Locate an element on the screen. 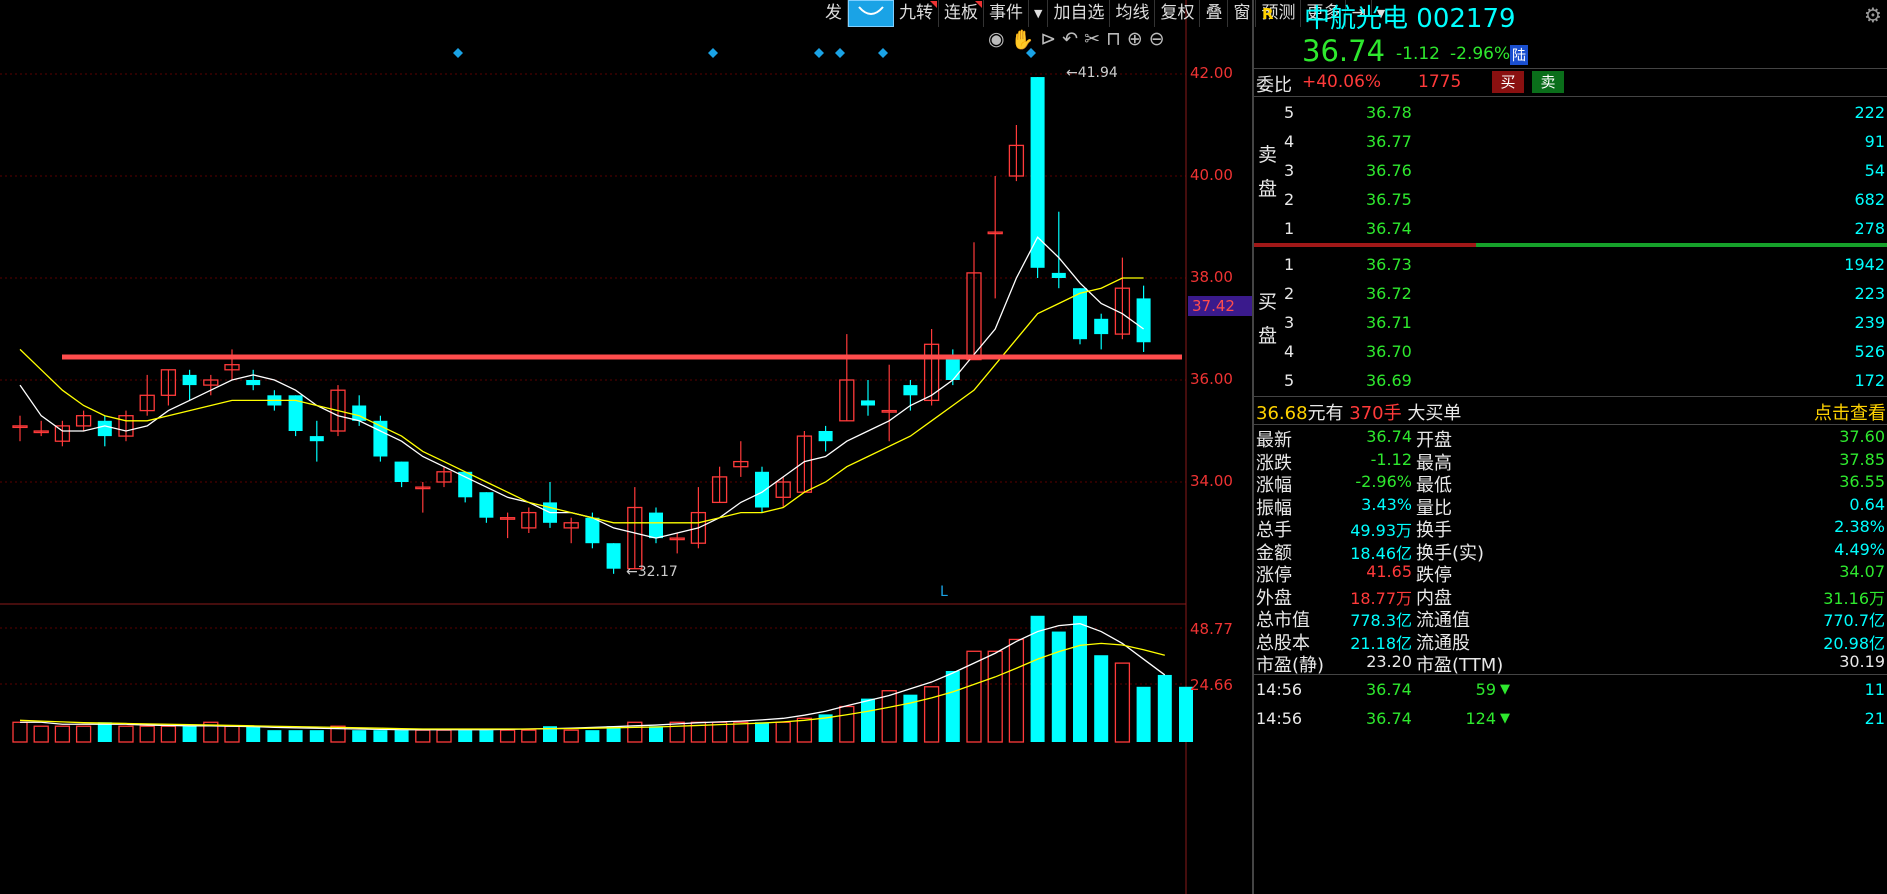 Image resolution: width=1887 pixels, height=894 pixels. buy-side-label: 买 盘 is located at coordinates (1267, 319).